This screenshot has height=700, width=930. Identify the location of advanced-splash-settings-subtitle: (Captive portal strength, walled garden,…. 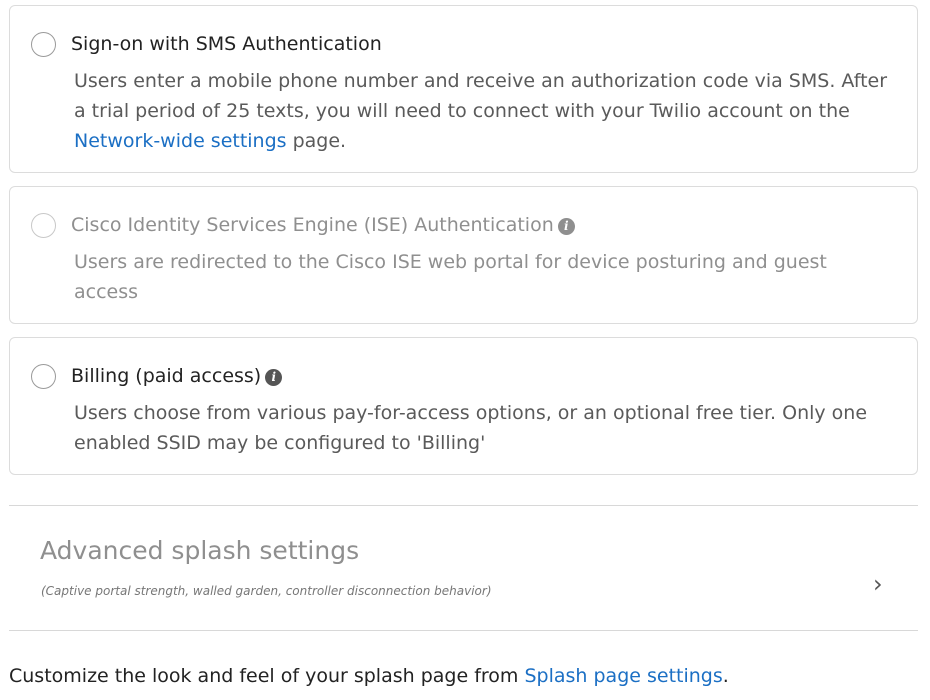
(266, 591).